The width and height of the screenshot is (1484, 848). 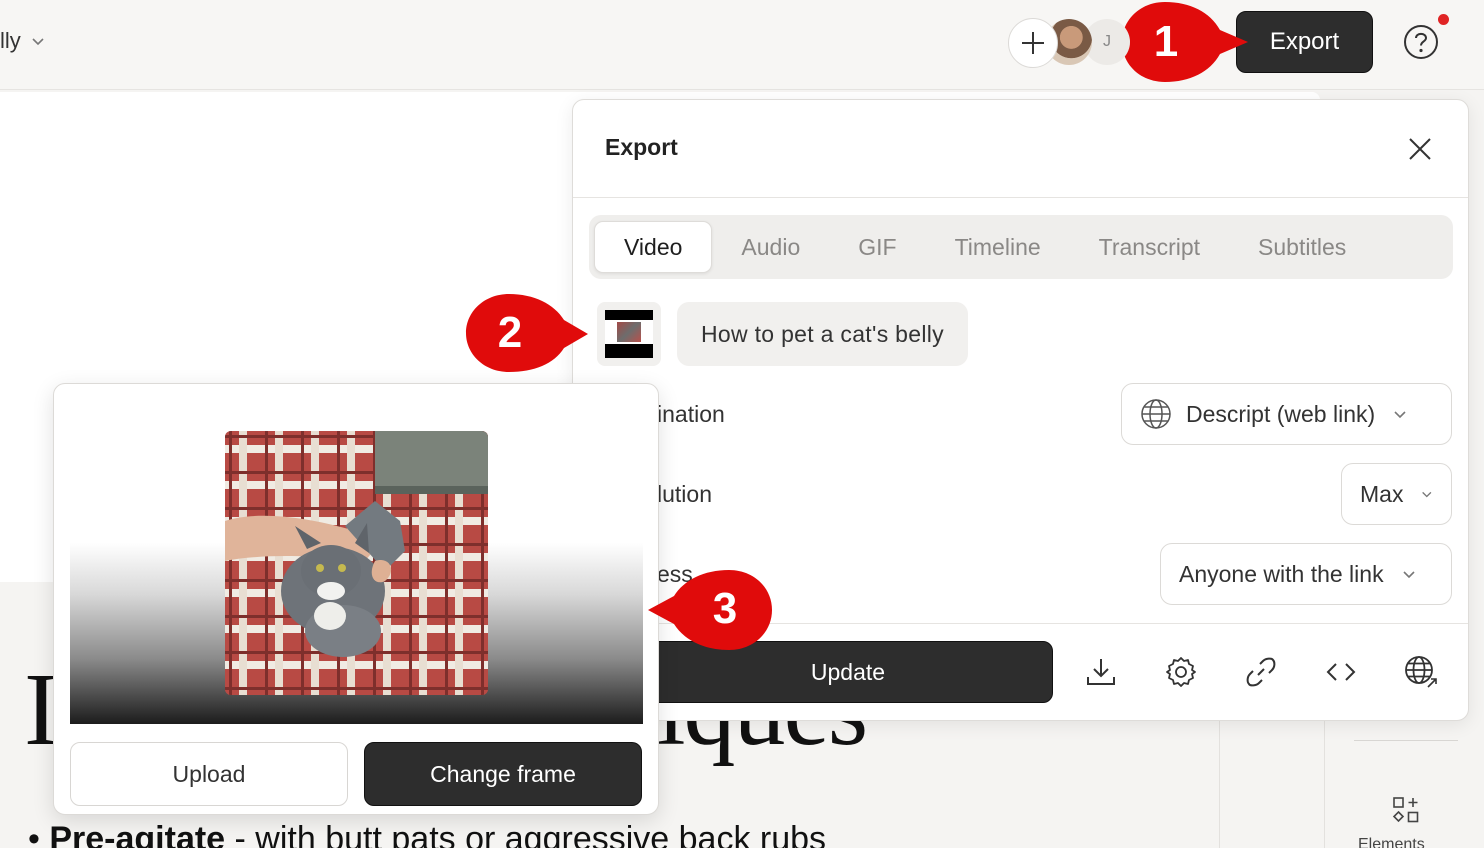 What do you see at coordinates (1281, 413) in the screenshot?
I see `destination-value: Descript (web link)` at bounding box center [1281, 413].